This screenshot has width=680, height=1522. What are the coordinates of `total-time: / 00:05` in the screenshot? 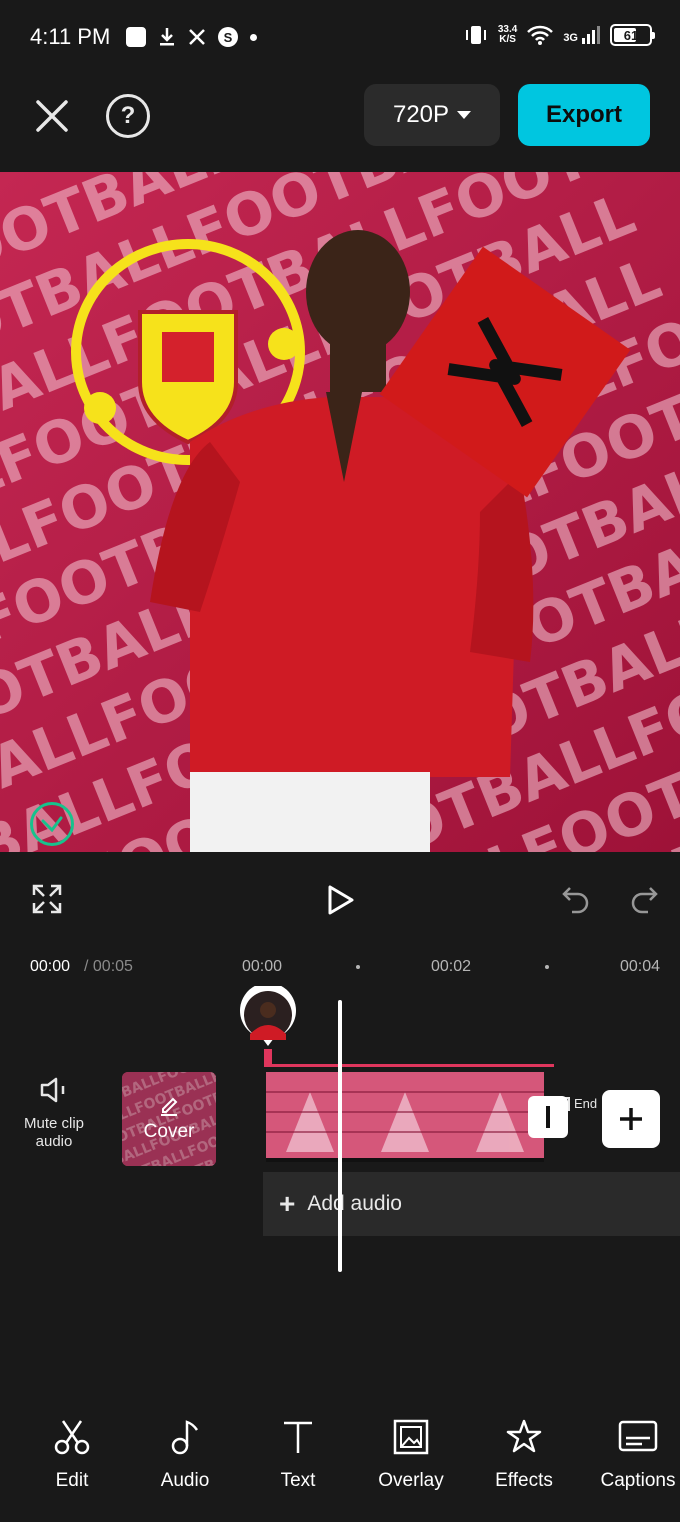 It's located at (108, 966).